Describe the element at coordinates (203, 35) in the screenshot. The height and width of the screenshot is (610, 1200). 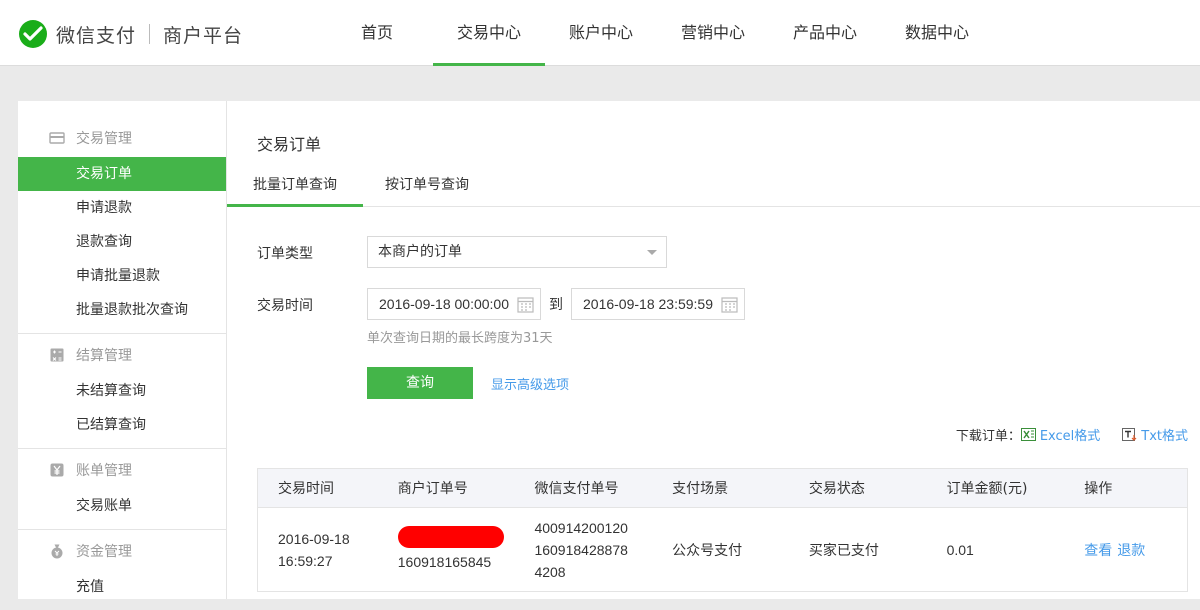
I see `brand-subtitle: 商户平台` at that location.